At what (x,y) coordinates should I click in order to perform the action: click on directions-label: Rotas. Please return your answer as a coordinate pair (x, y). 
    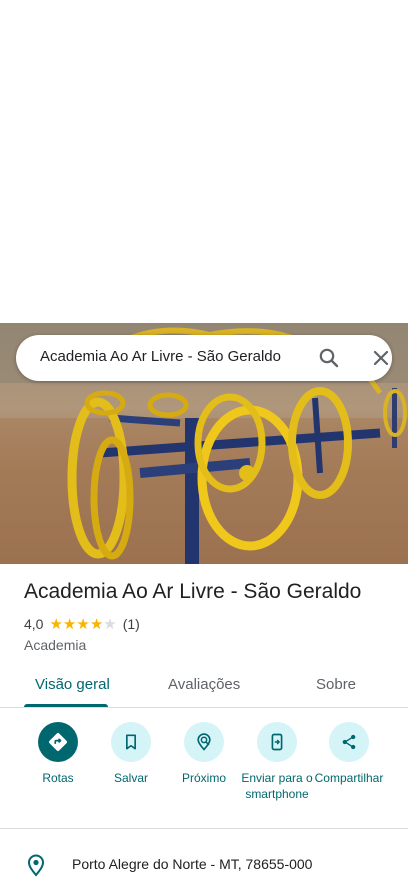
    Looking at the image, I should click on (58, 778).